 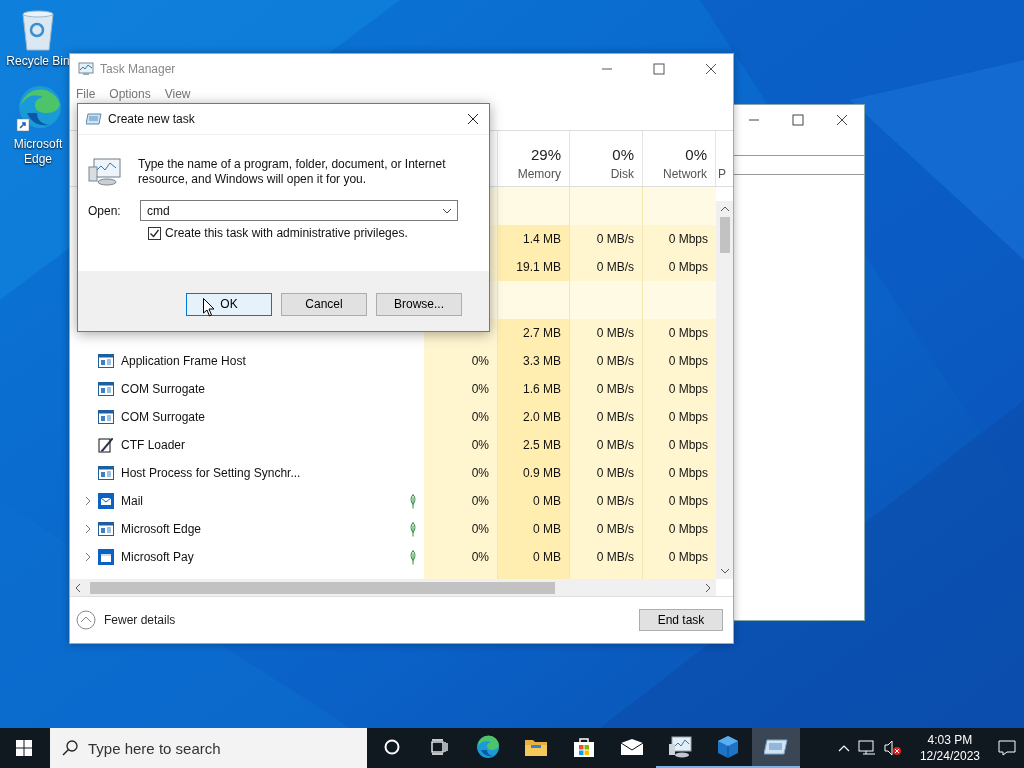 I want to click on scroll-up-icon, so click(x=724, y=209).